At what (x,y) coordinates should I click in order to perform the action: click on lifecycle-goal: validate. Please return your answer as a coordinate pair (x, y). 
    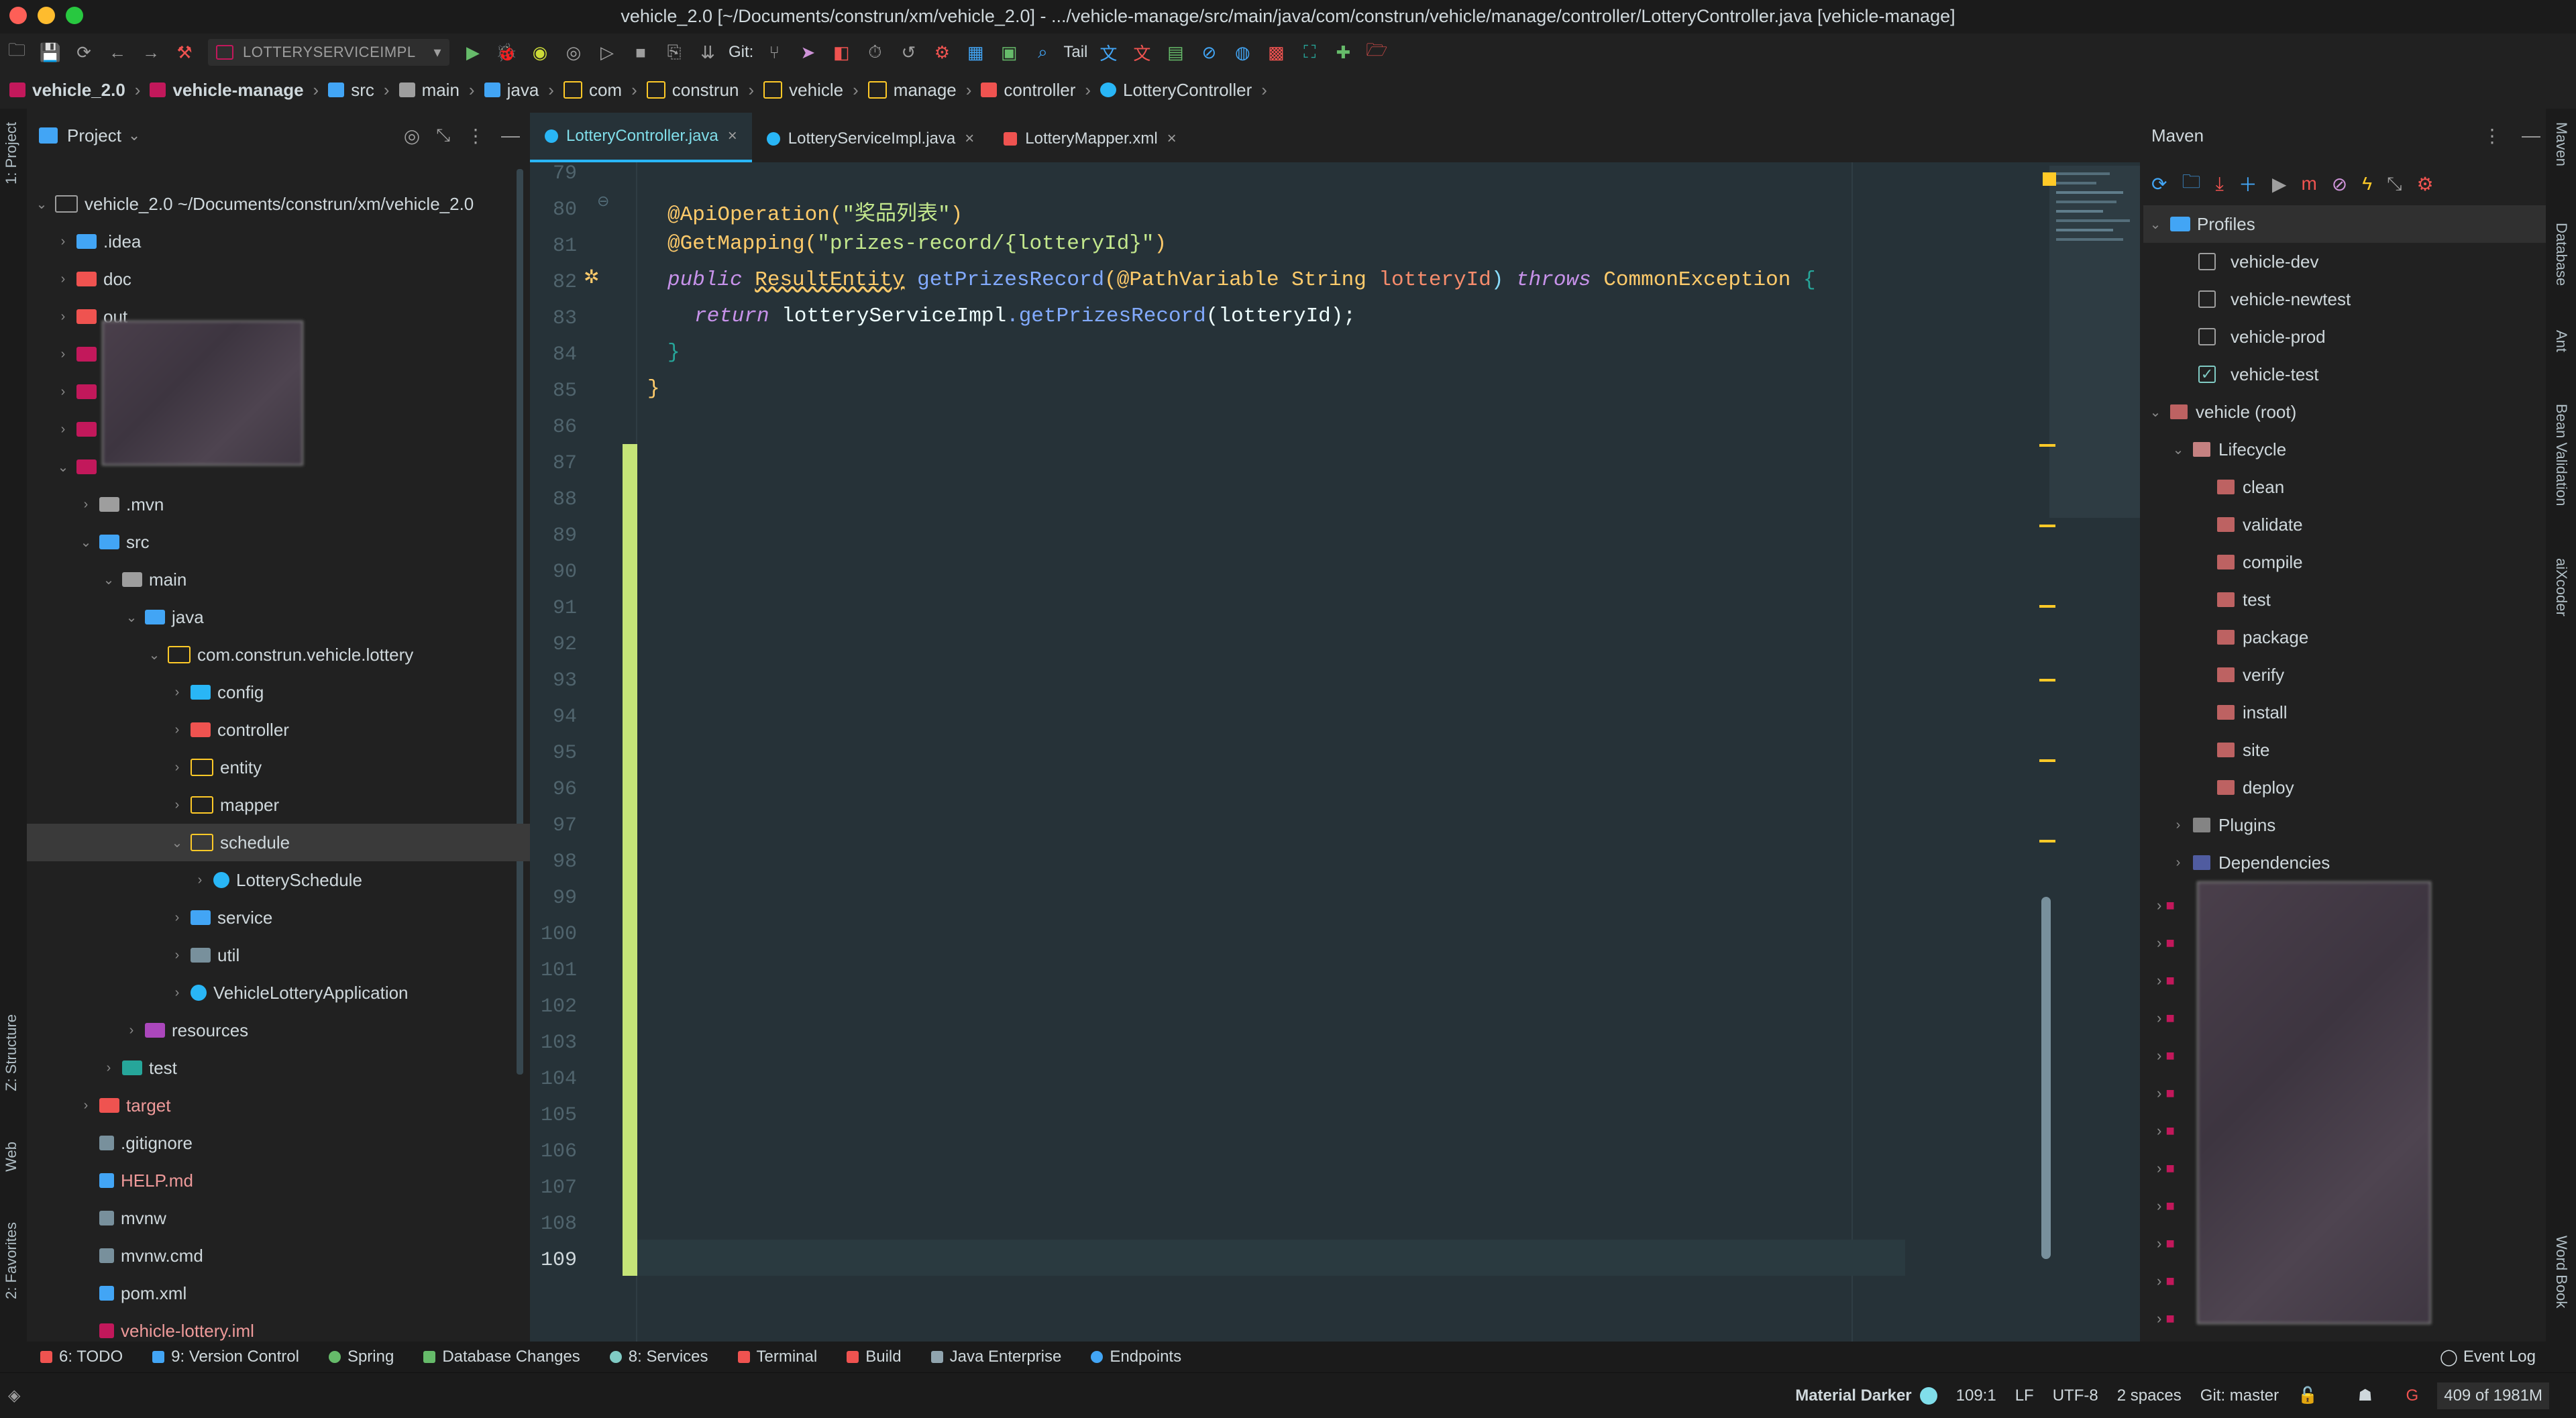
    Looking at the image, I should click on (2260, 524).